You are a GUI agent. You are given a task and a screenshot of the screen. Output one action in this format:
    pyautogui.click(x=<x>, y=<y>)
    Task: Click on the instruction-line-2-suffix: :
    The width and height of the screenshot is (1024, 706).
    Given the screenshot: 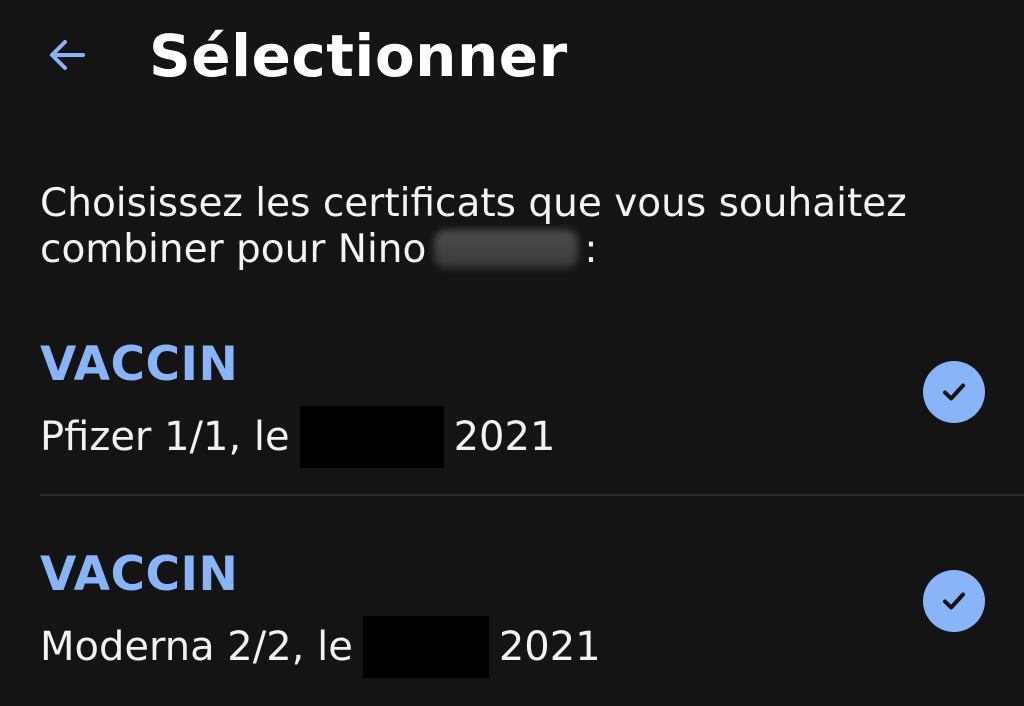 What is the action you would take?
    pyautogui.click(x=591, y=249)
    